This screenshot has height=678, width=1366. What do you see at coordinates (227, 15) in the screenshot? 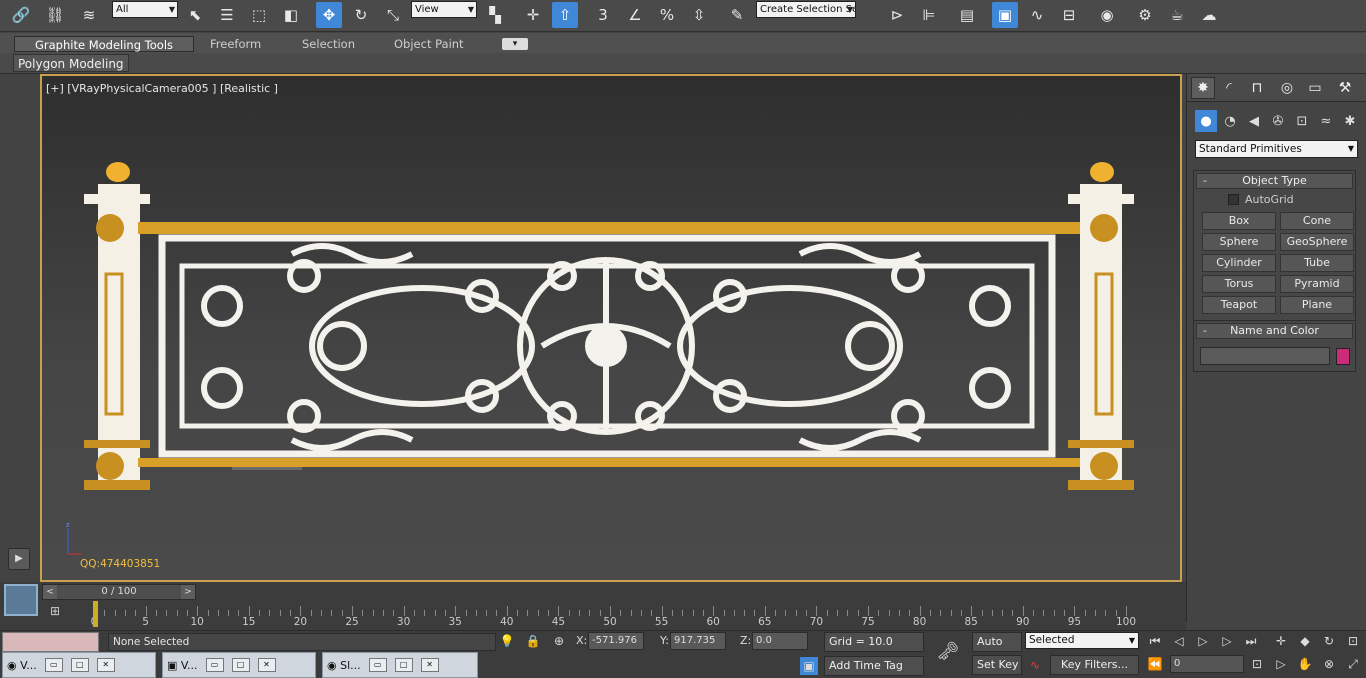
I see `select-by-name-icon: ☰` at bounding box center [227, 15].